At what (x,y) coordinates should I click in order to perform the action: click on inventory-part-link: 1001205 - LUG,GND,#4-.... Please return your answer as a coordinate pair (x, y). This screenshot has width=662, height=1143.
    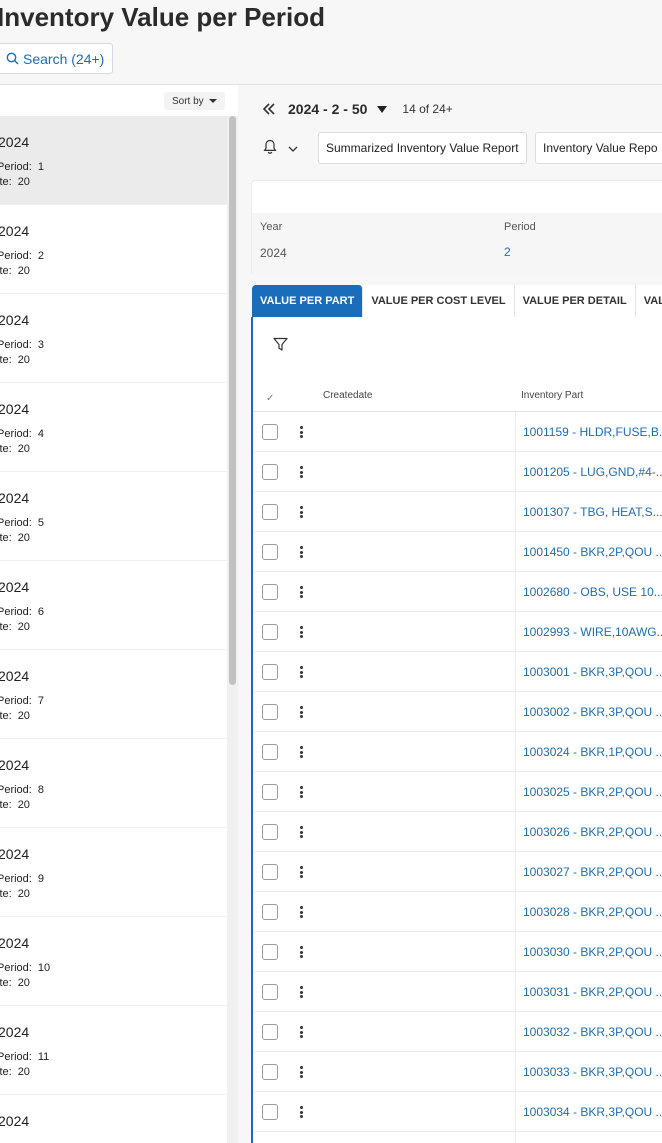
    Looking at the image, I should click on (592, 472).